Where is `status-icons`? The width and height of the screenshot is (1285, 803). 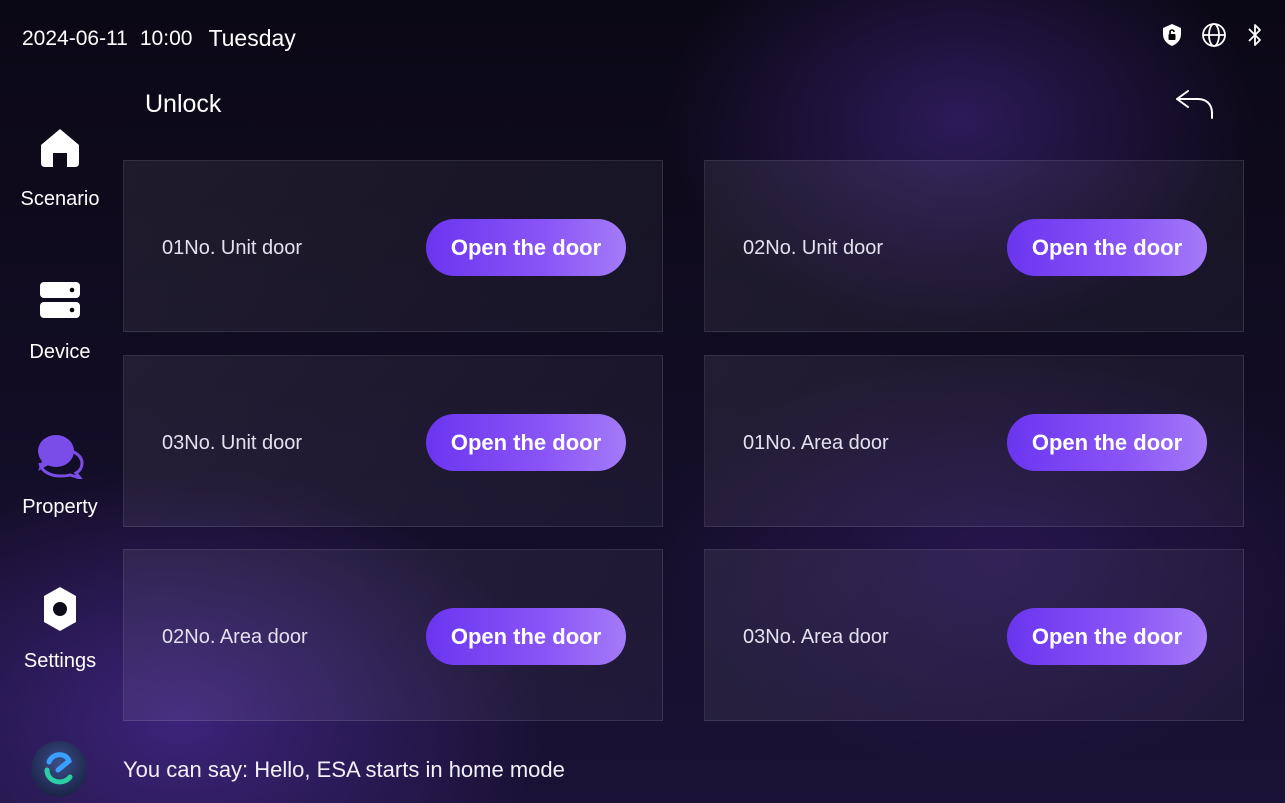 status-icons is located at coordinates (1213, 35).